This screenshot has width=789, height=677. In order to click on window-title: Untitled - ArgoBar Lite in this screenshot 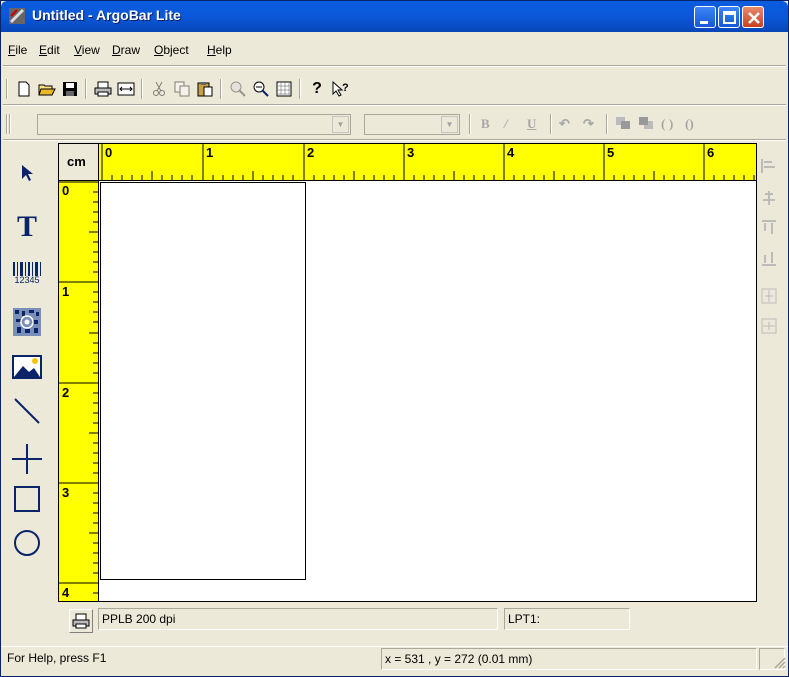, I will do `click(106, 15)`.